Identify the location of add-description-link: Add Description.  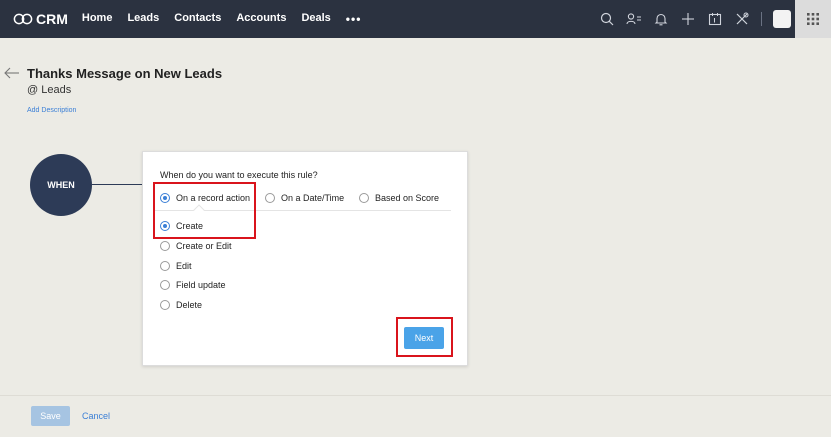
(51, 110).